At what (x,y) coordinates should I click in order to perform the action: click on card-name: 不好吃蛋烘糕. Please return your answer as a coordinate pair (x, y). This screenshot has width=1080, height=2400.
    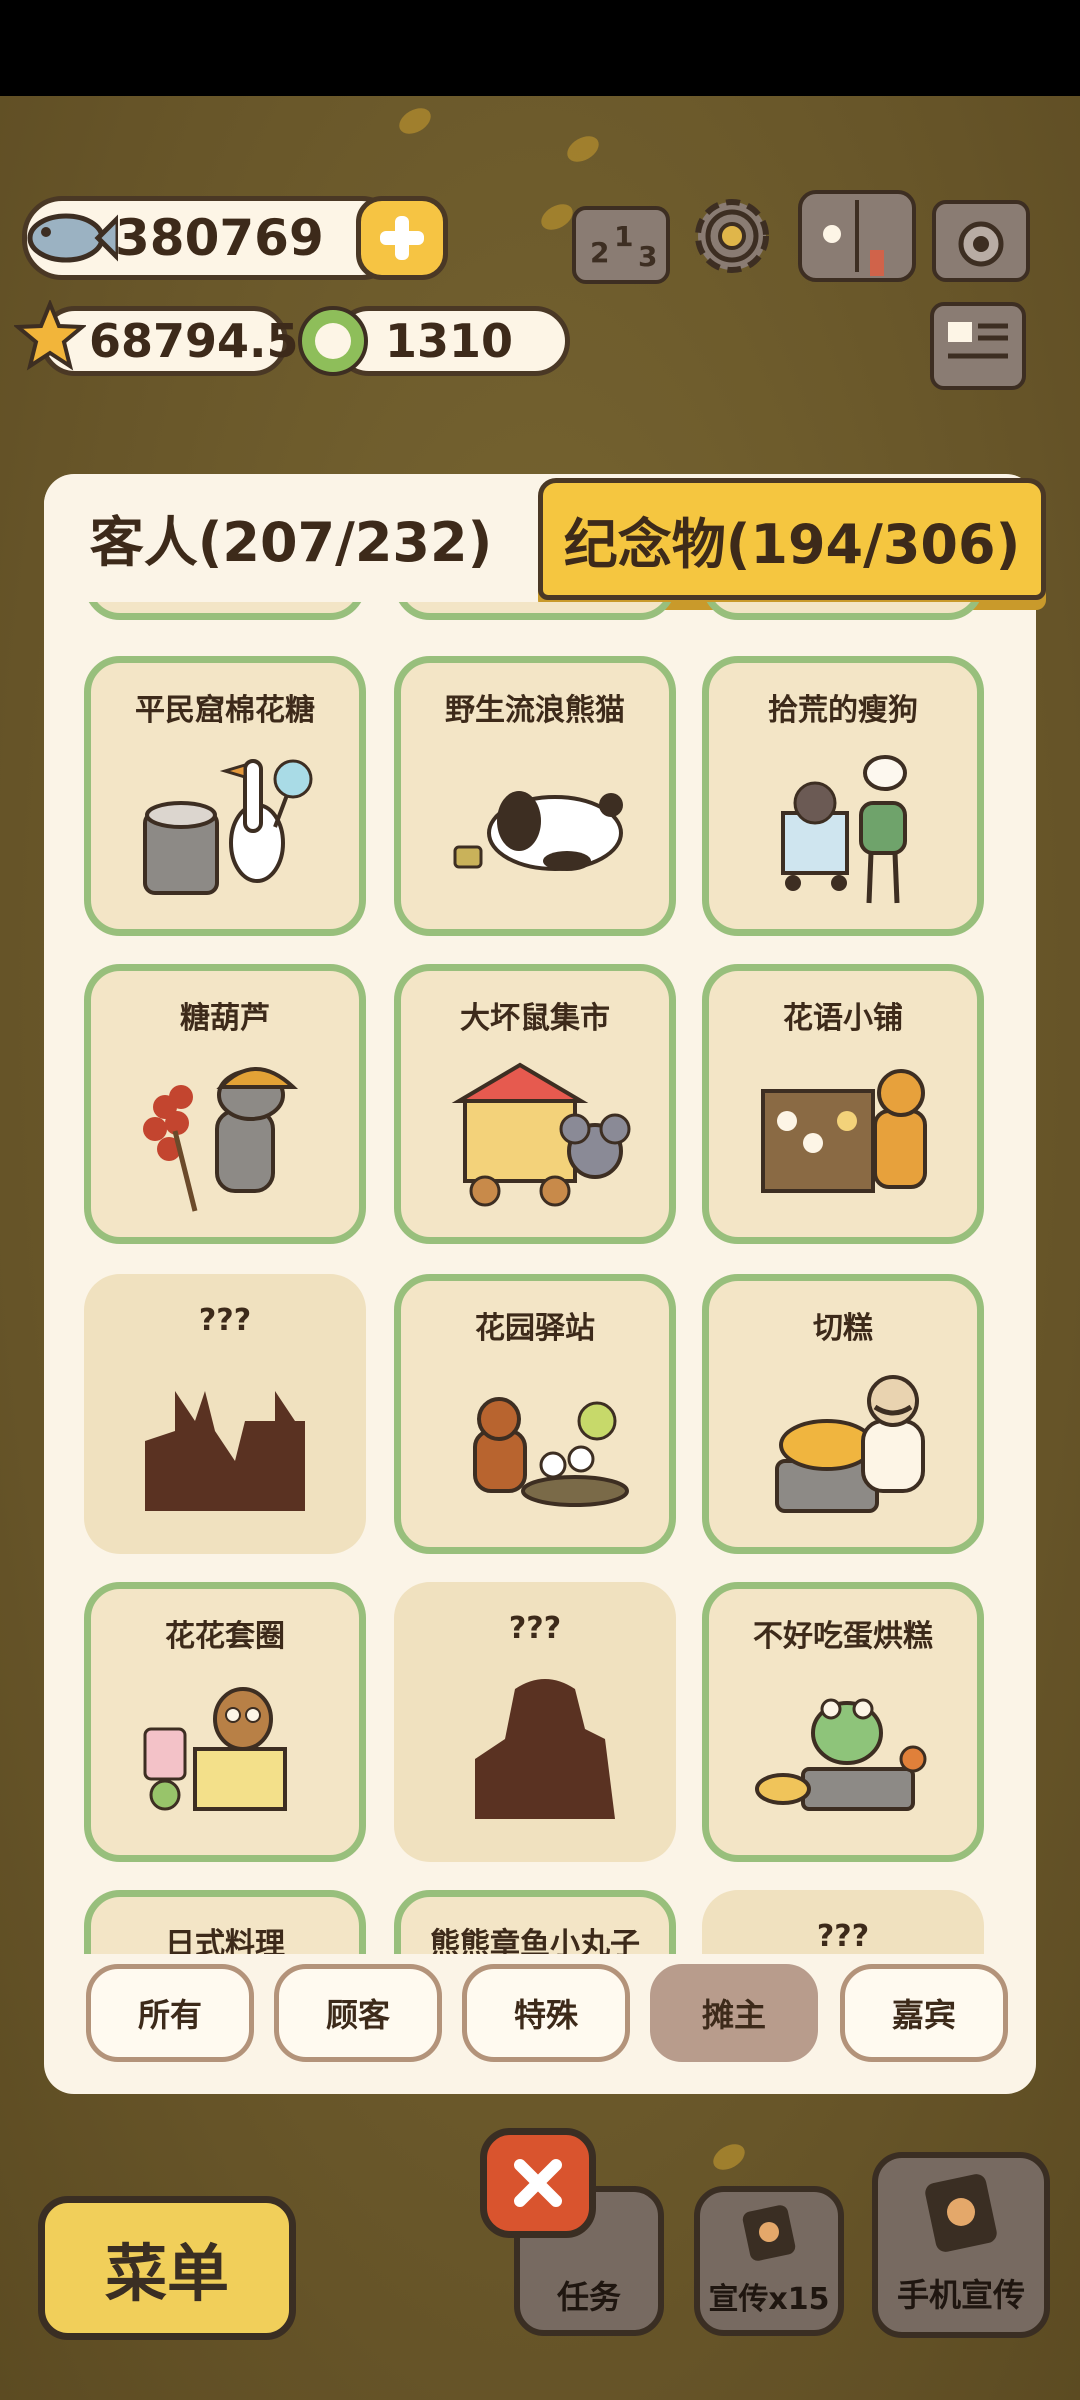
    Looking at the image, I should click on (843, 1636).